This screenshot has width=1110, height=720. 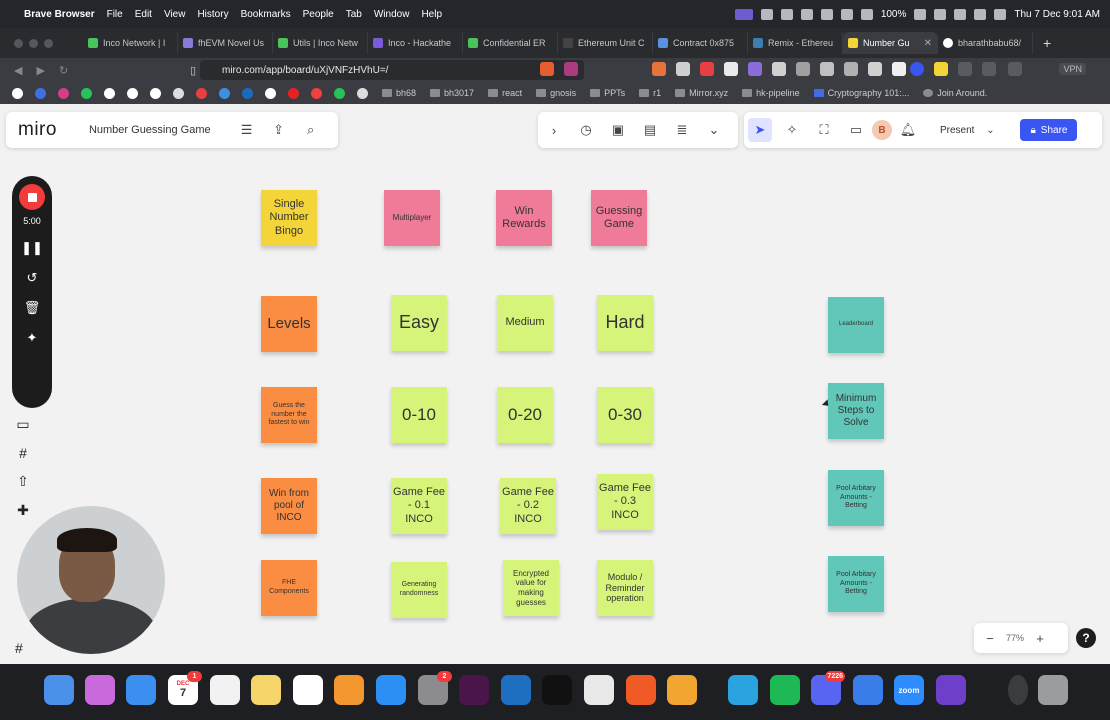 What do you see at coordinates (266, 690) in the screenshot?
I see `notes-icon` at bounding box center [266, 690].